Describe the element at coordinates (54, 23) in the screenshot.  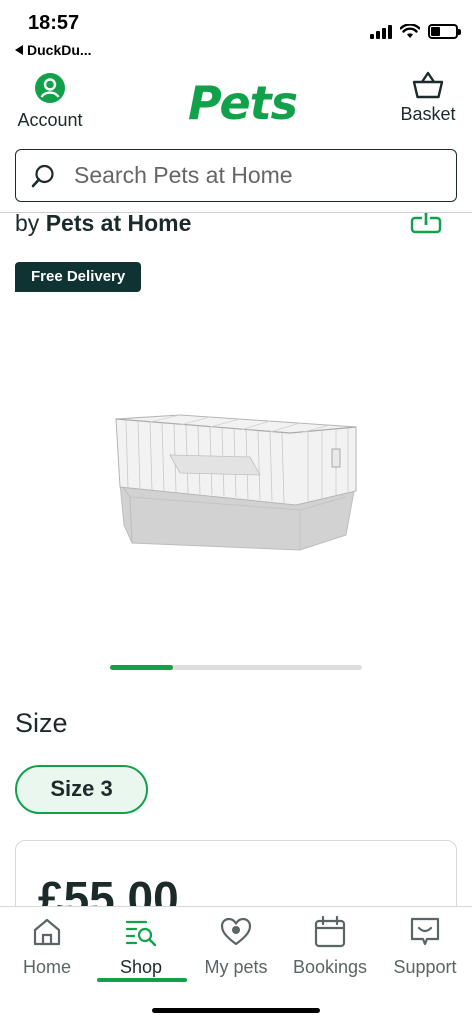
I see `status-time: 18:57` at that location.